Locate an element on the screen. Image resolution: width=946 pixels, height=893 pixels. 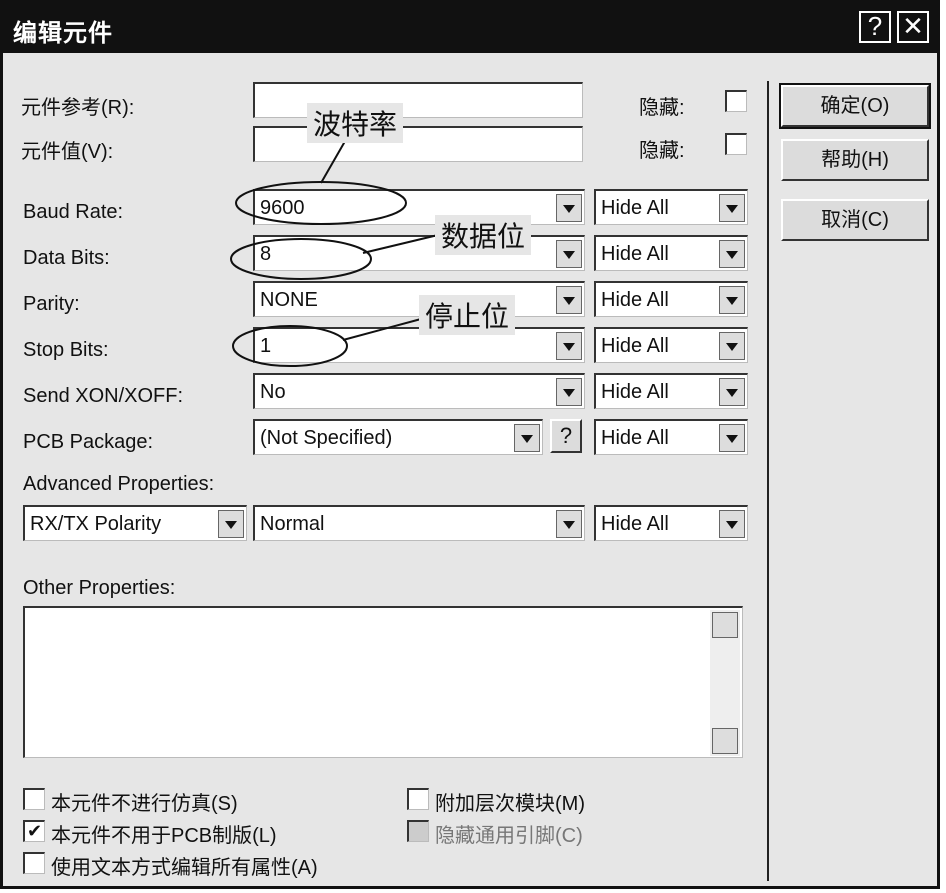
annotation-data-bits: 数据位 is located at coordinates (483, 235).